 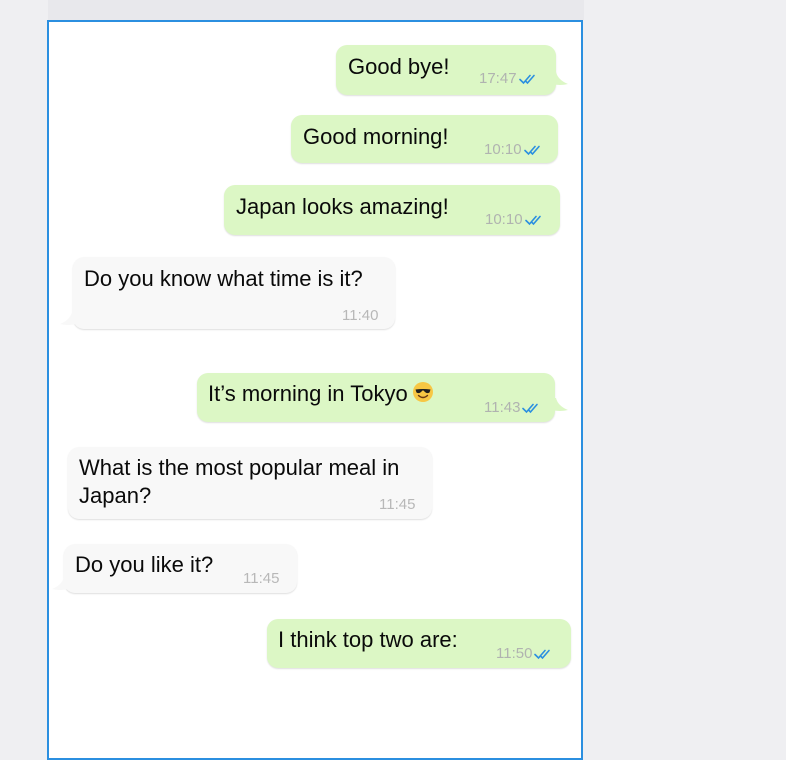 I want to click on outgoing-message-bubble: It’s morning in Tokyo 11:43, so click(x=376, y=397).